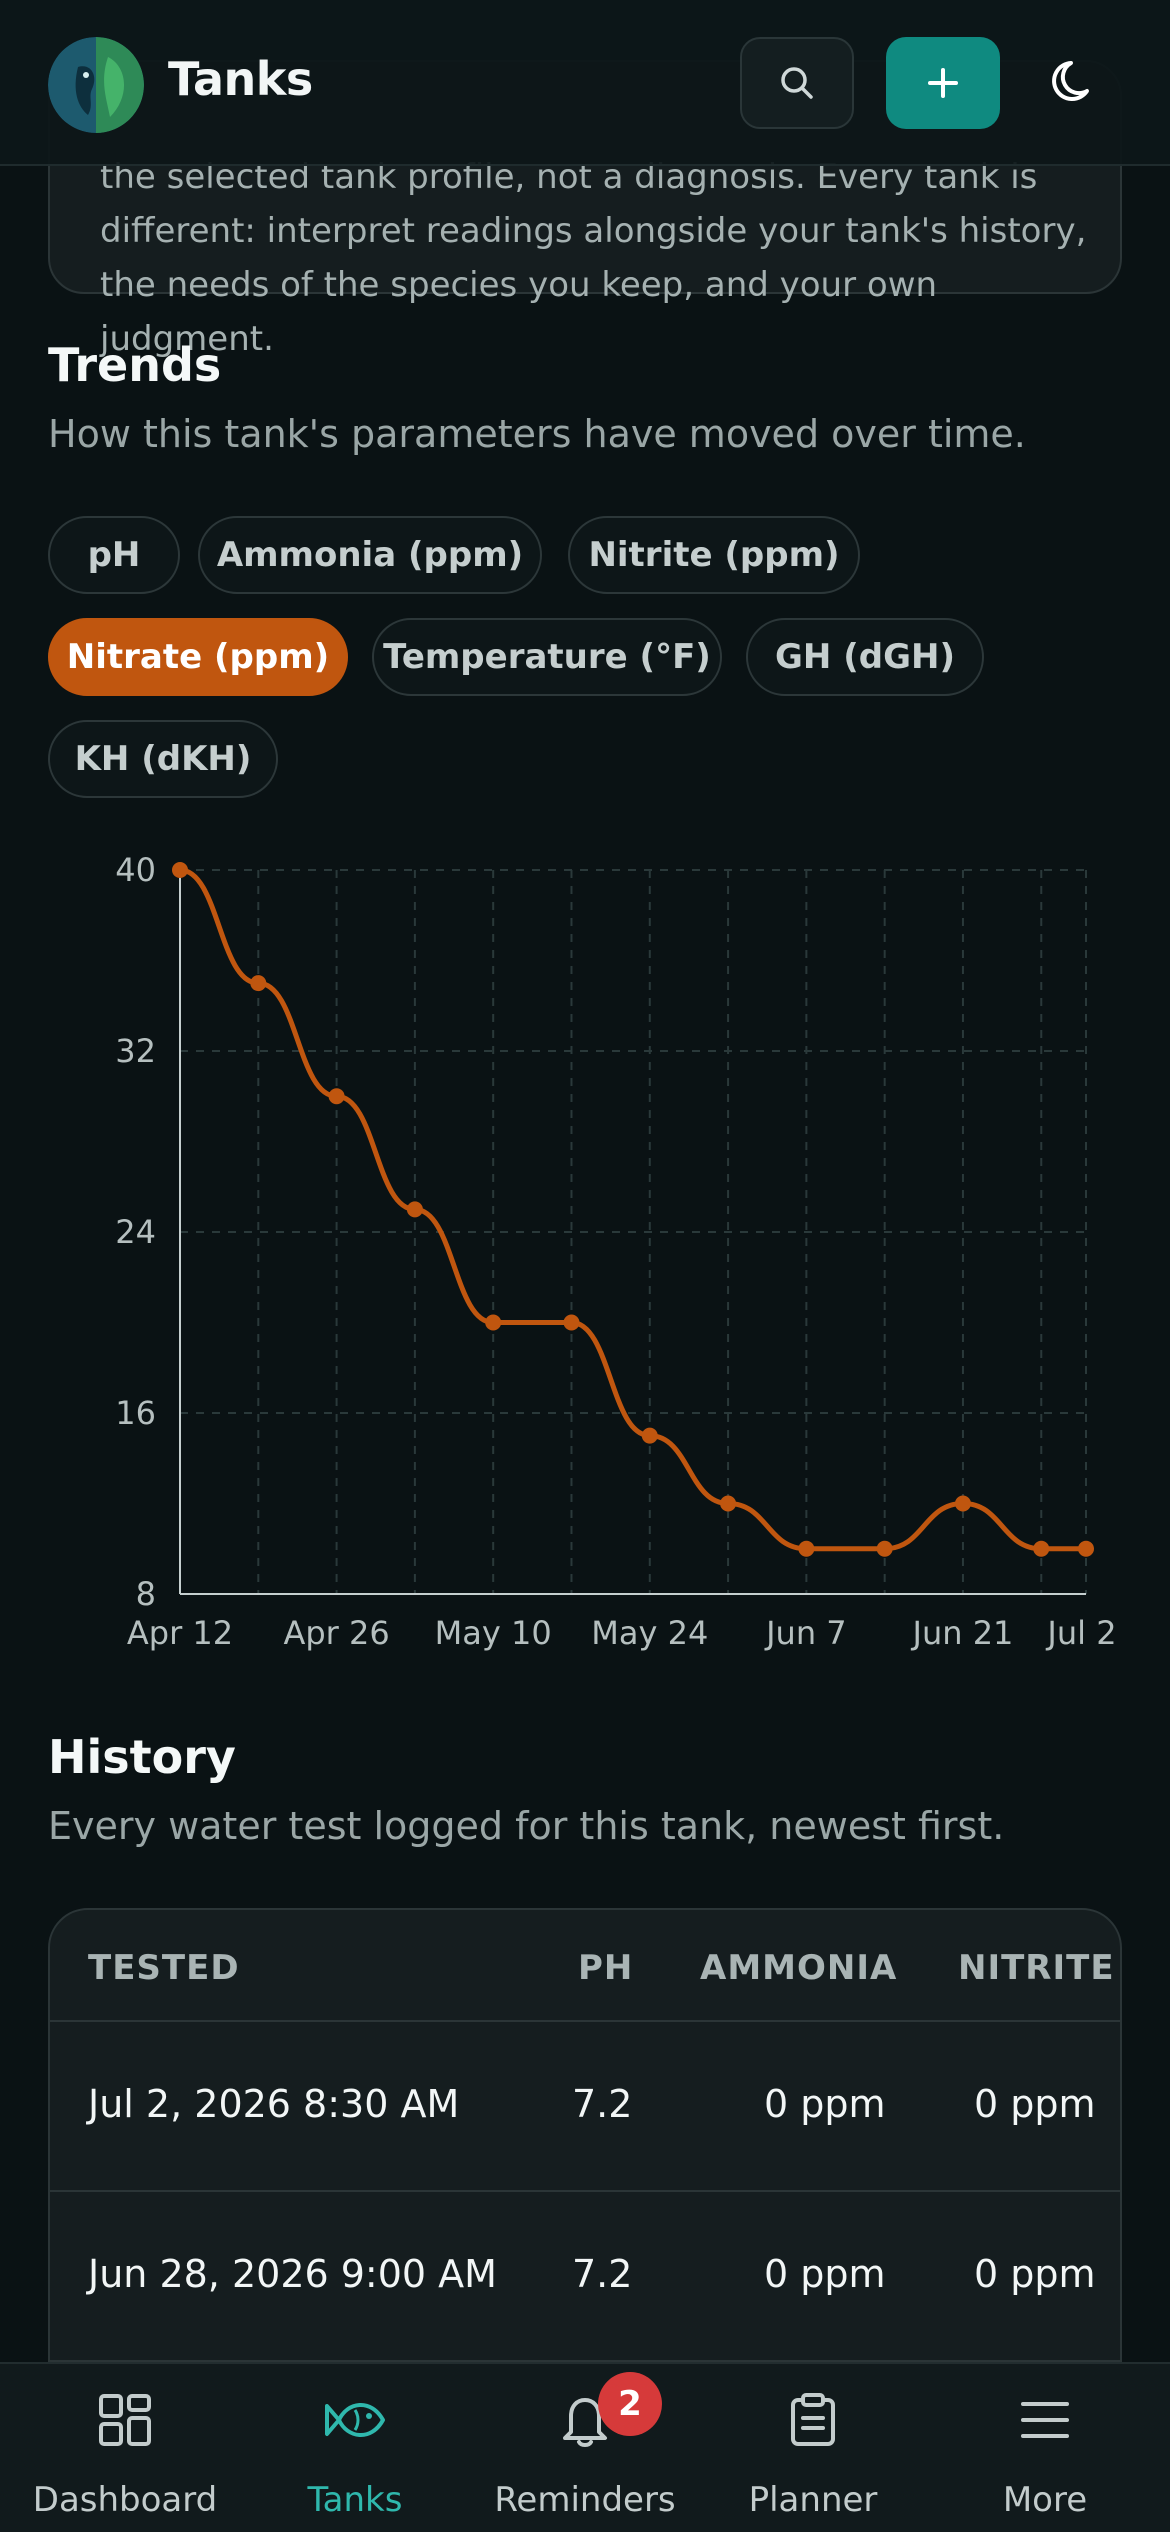  Describe the element at coordinates (813, 2419) in the screenshot. I see `clipboard-icon` at that location.